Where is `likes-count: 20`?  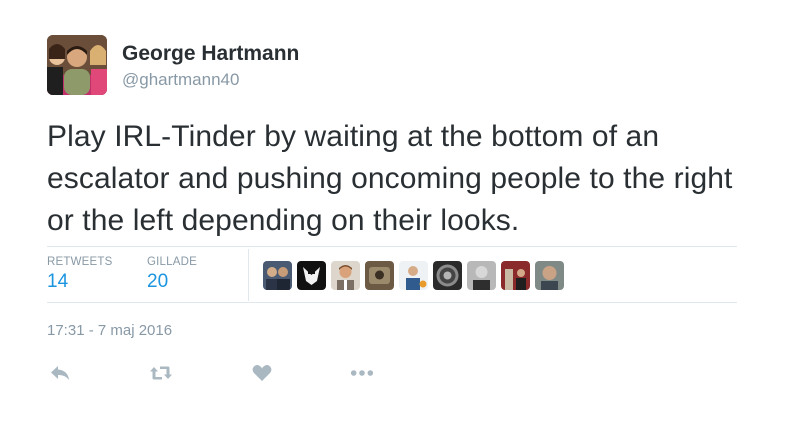 likes-count: 20 is located at coordinates (158, 281).